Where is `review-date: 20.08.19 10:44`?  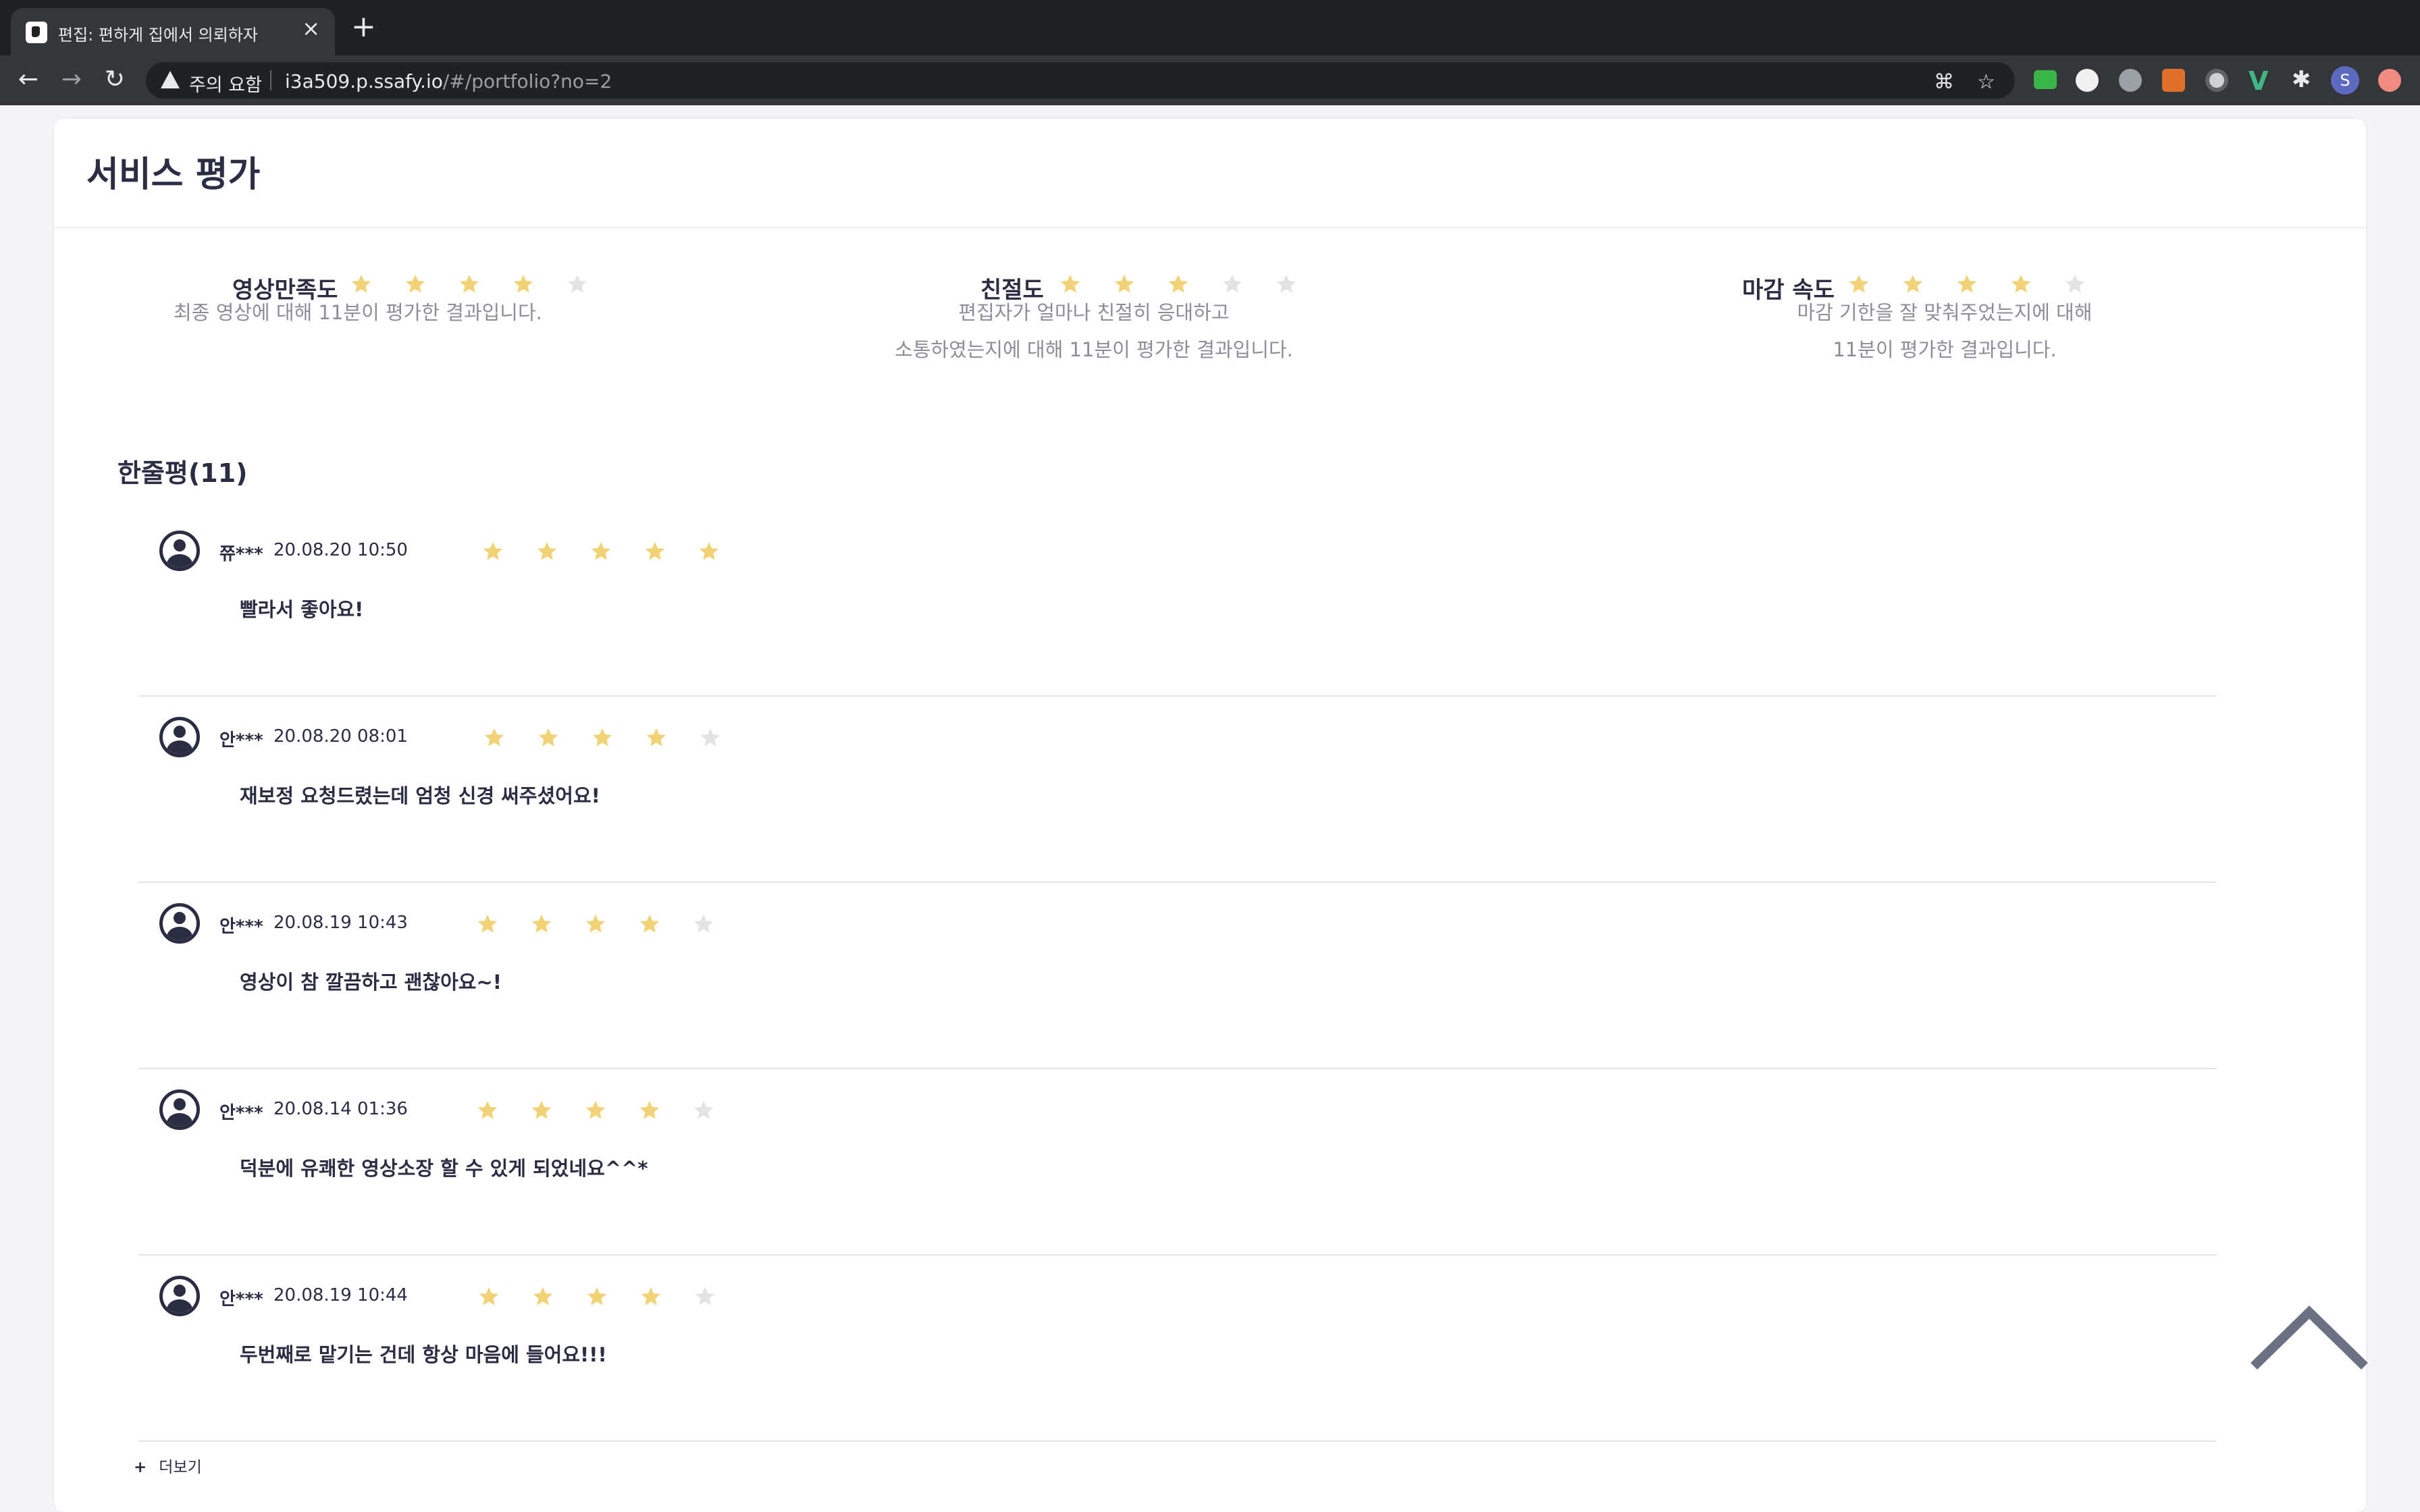
review-date: 20.08.19 10:44 is located at coordinates (340, 1295).